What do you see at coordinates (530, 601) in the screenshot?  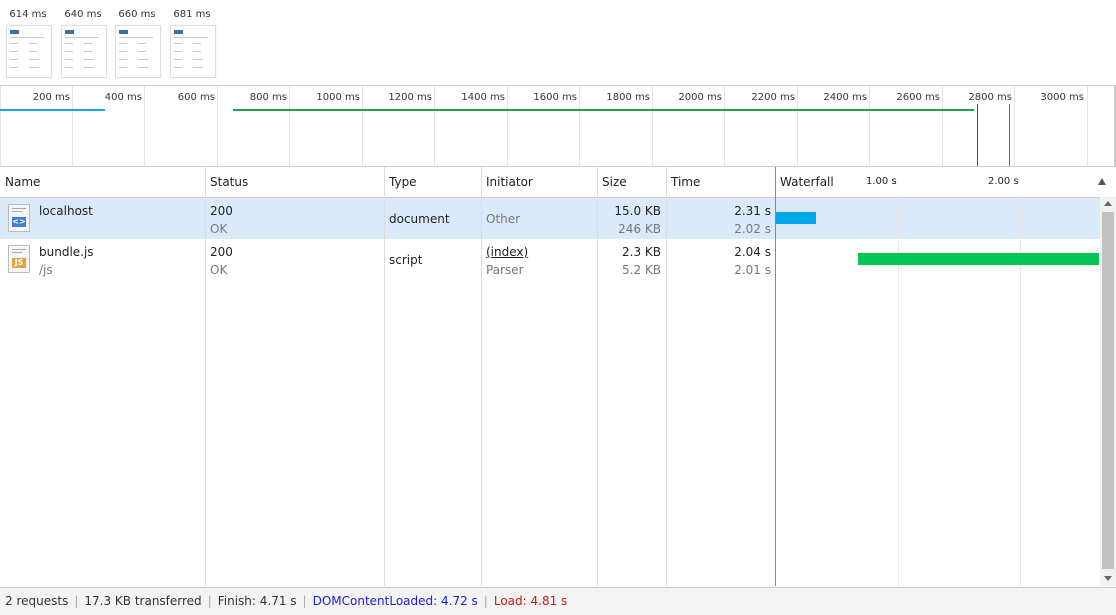 I see `load-time: Load: 4.81 s` at bounding box center [530, 601].